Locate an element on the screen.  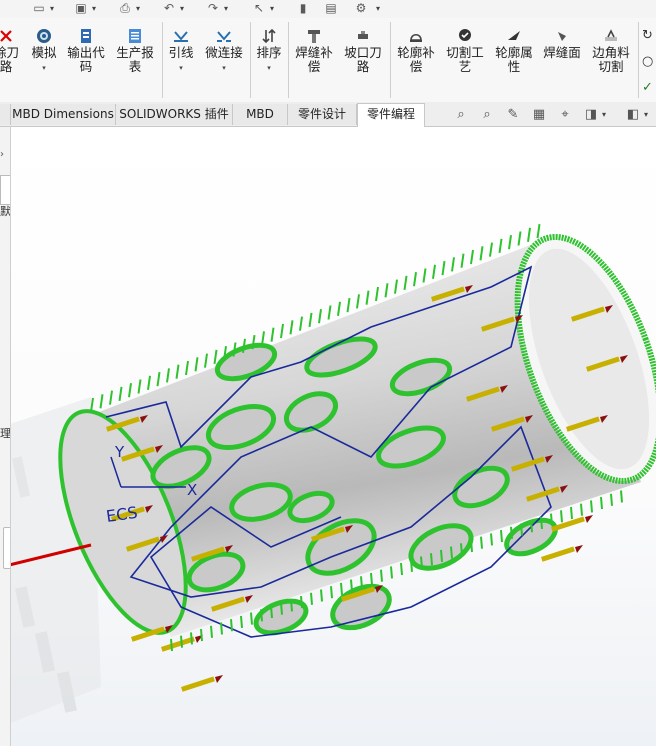
simulate-button: 模拟 ▾ is located at coordinates (44, 60).